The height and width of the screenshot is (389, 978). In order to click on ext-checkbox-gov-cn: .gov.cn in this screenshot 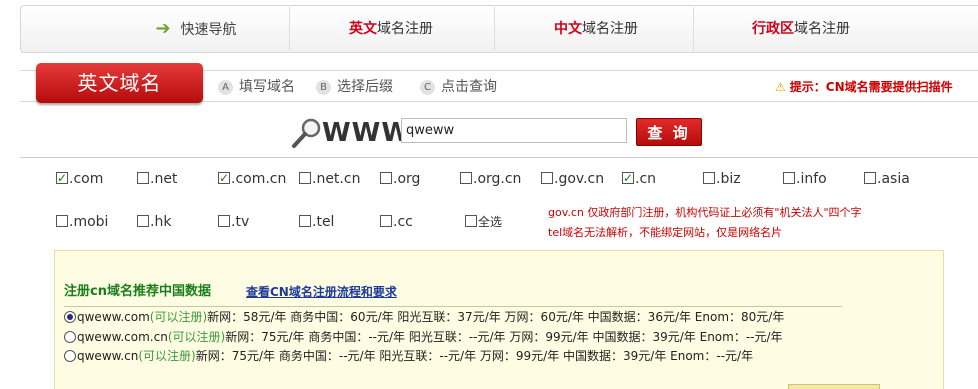, I will do `click(572, 179)`.